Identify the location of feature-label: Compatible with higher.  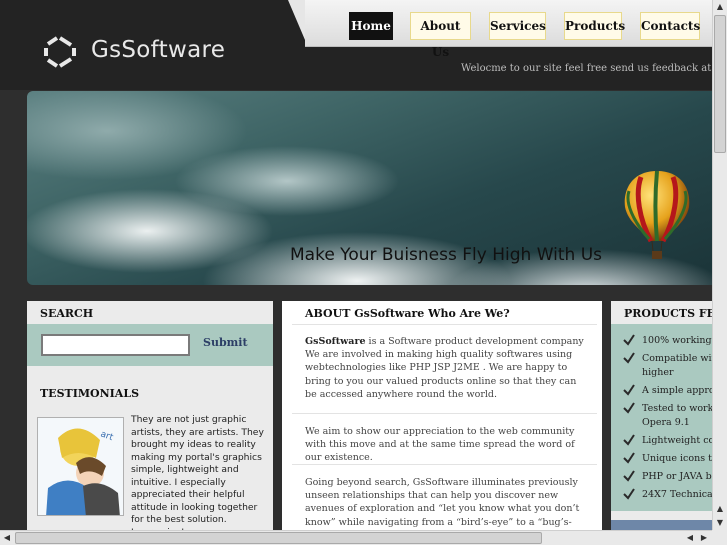
(677, 365).